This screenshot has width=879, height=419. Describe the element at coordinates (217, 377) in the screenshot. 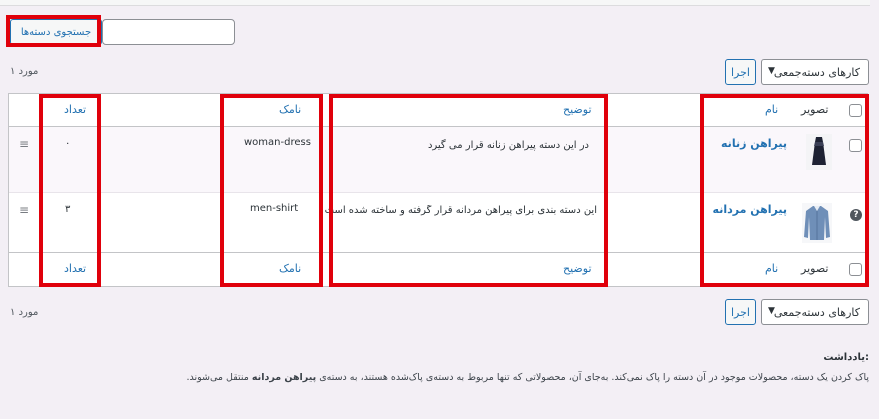

I see `note-text-after: منتقل می‌شوند.` at that location.